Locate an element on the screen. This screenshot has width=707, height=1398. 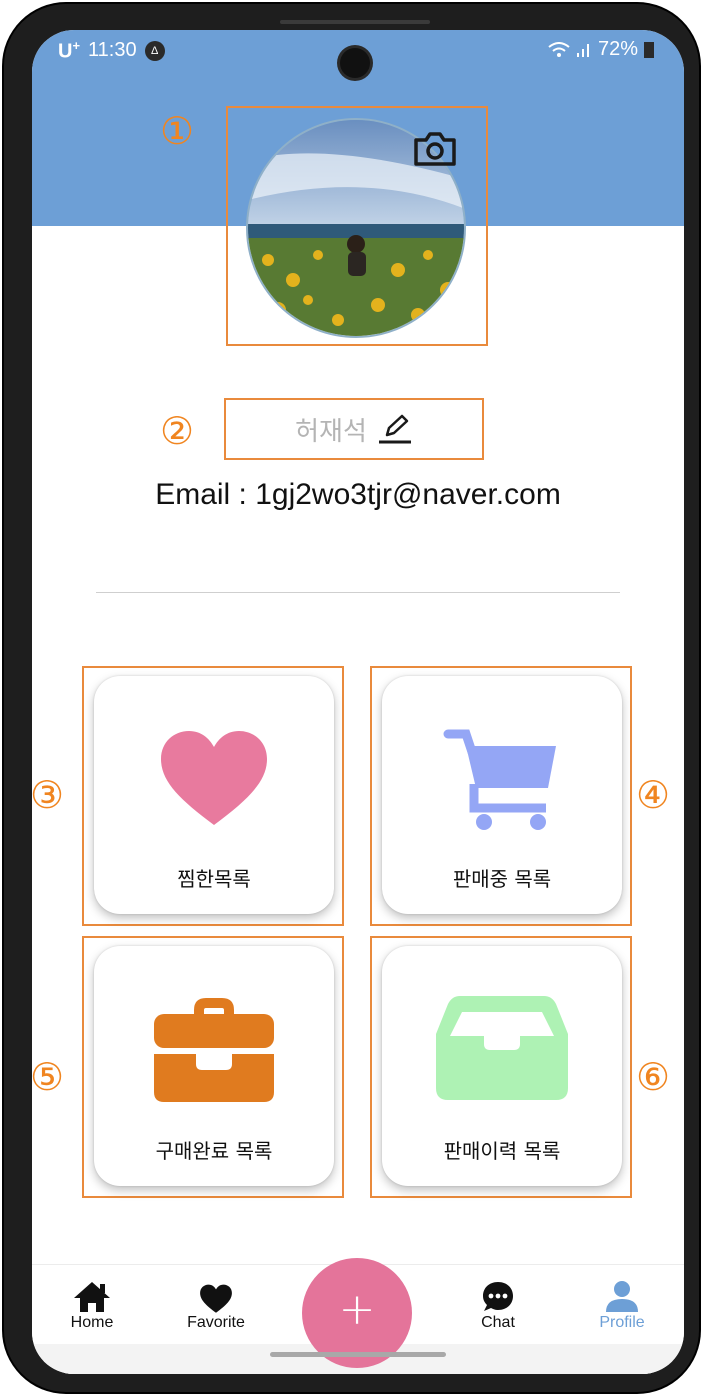
tab-label: Home is located at coordinates (92, 1322).